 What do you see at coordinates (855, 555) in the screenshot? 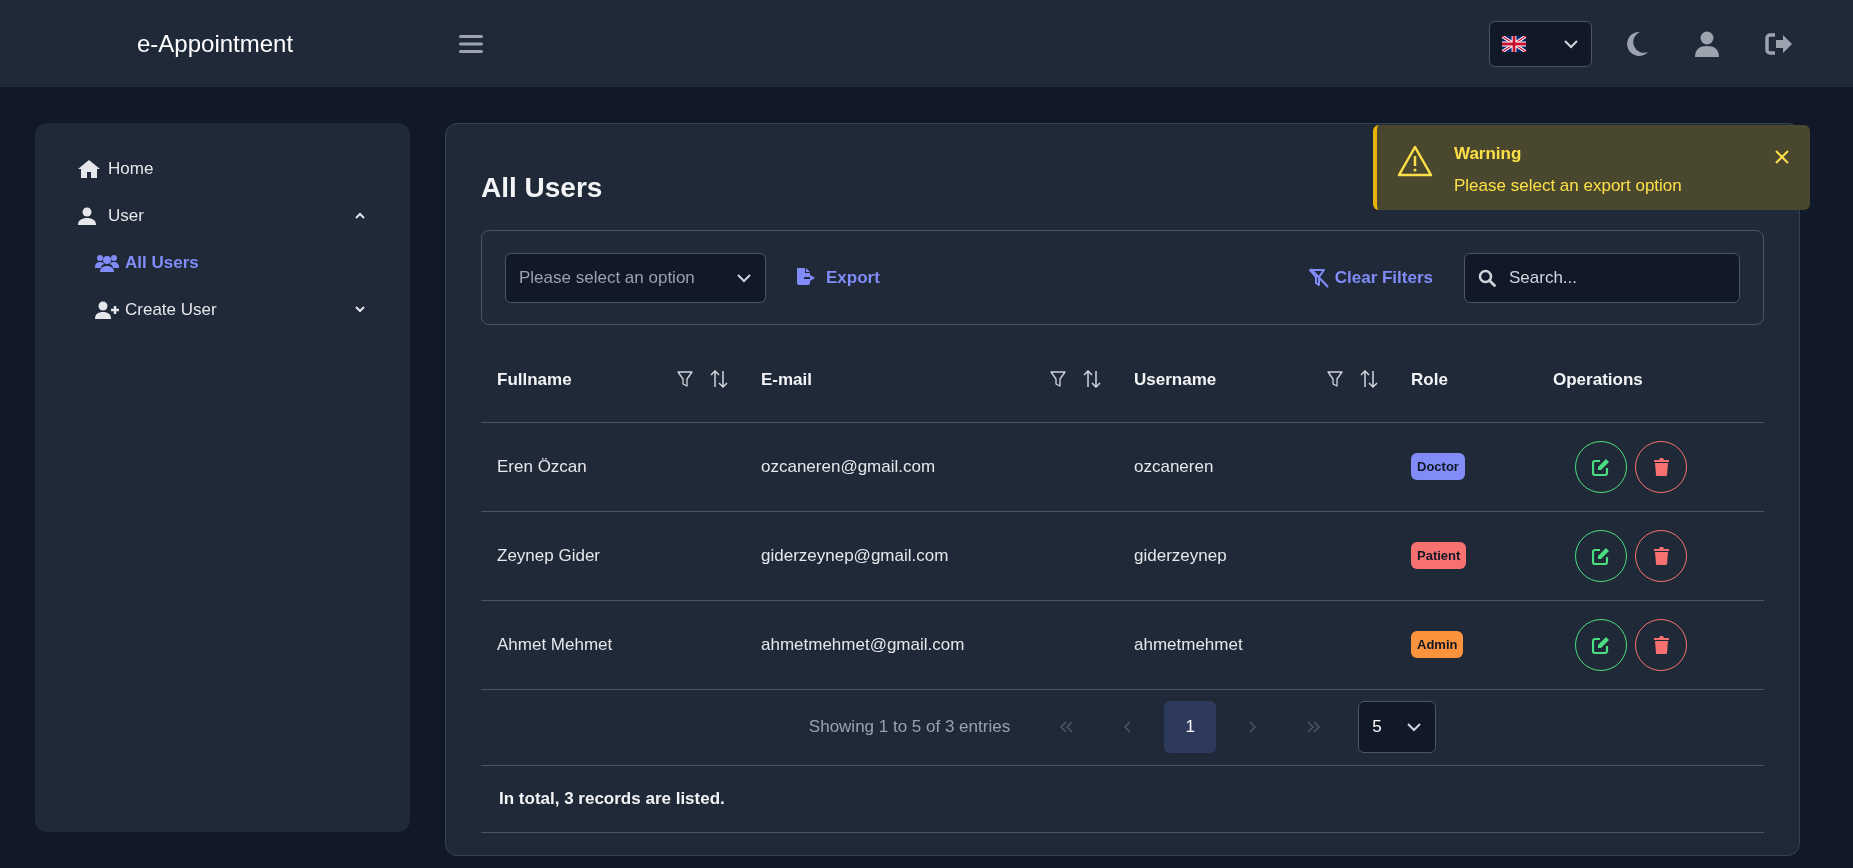
I see `email-cell: giderzeynep@gmail.com` at bounding box center [855, 555].